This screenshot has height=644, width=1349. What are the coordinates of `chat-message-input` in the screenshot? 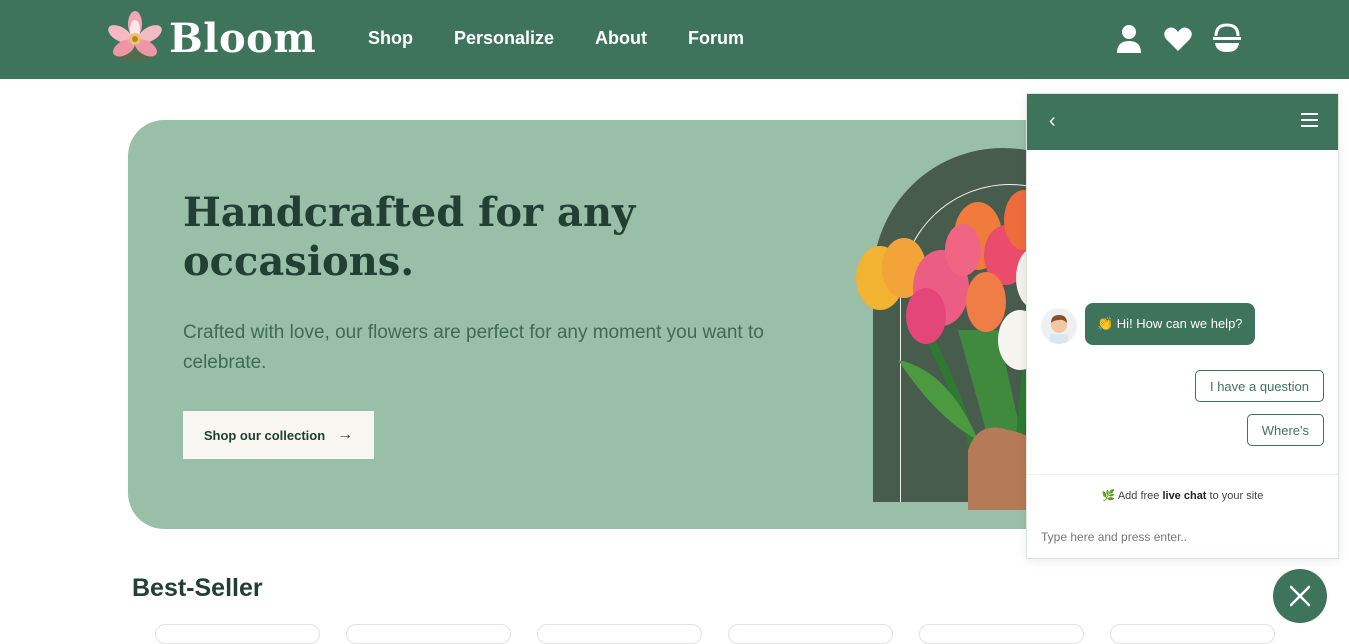 It's located at (1181, 537).